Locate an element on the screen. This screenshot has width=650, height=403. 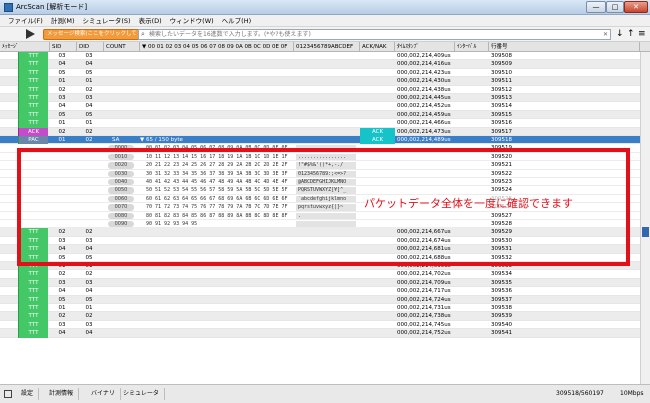
timestamp-cell: 000,002,214,466us is located at coordinates (424, 123).